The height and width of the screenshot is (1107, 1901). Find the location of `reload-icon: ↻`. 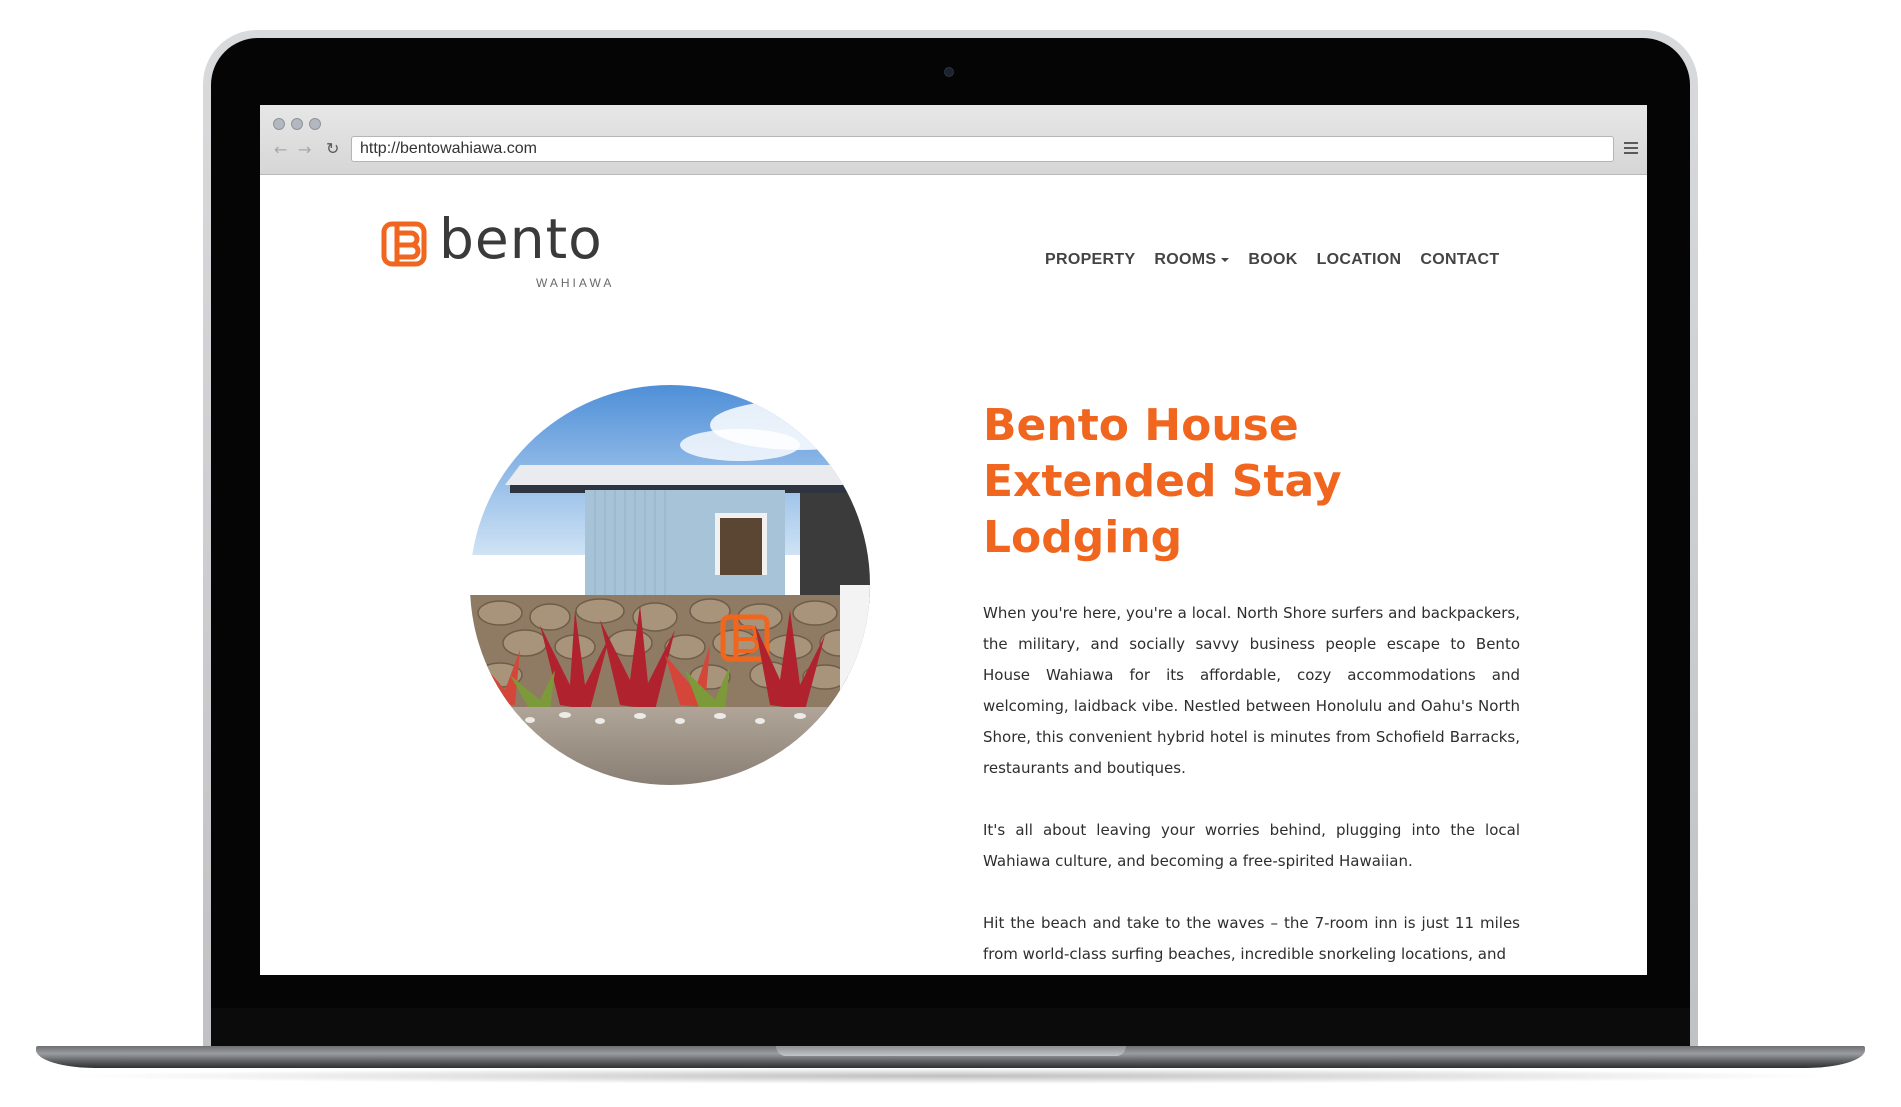

reload-icon: ↻ is located at coordinates (332, 149).